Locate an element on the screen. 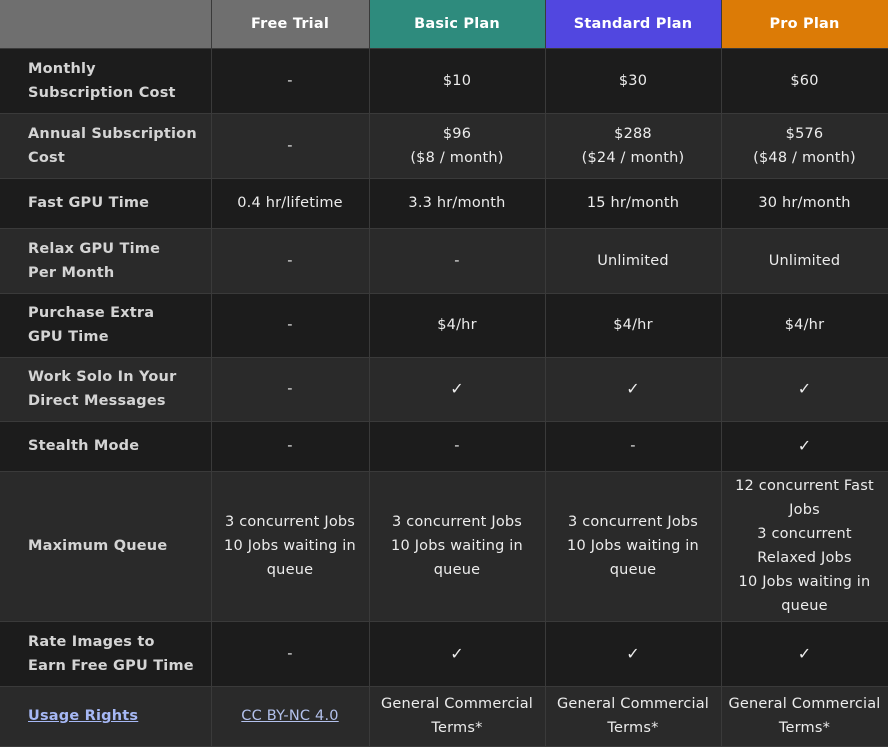 This screenshot has width=888, height=747. cell-text: 15 hr/month is located at coordinates (633, 203).